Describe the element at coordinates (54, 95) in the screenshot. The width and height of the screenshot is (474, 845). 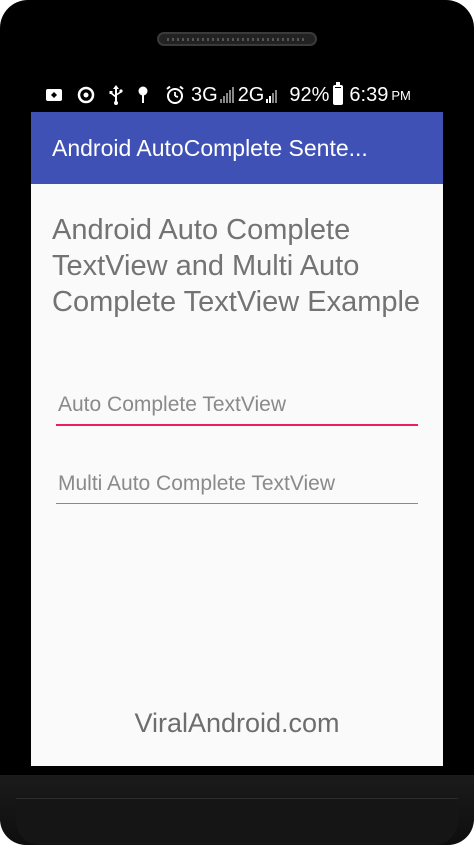
I see `notification-icon` at that location.